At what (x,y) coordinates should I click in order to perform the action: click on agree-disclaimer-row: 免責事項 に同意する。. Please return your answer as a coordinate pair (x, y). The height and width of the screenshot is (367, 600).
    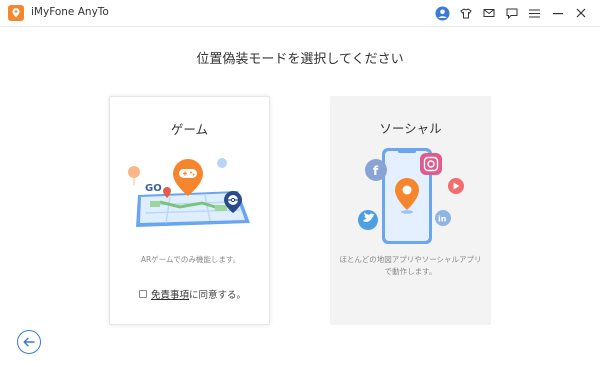
    Looking at the image, I should click on (192, 294).